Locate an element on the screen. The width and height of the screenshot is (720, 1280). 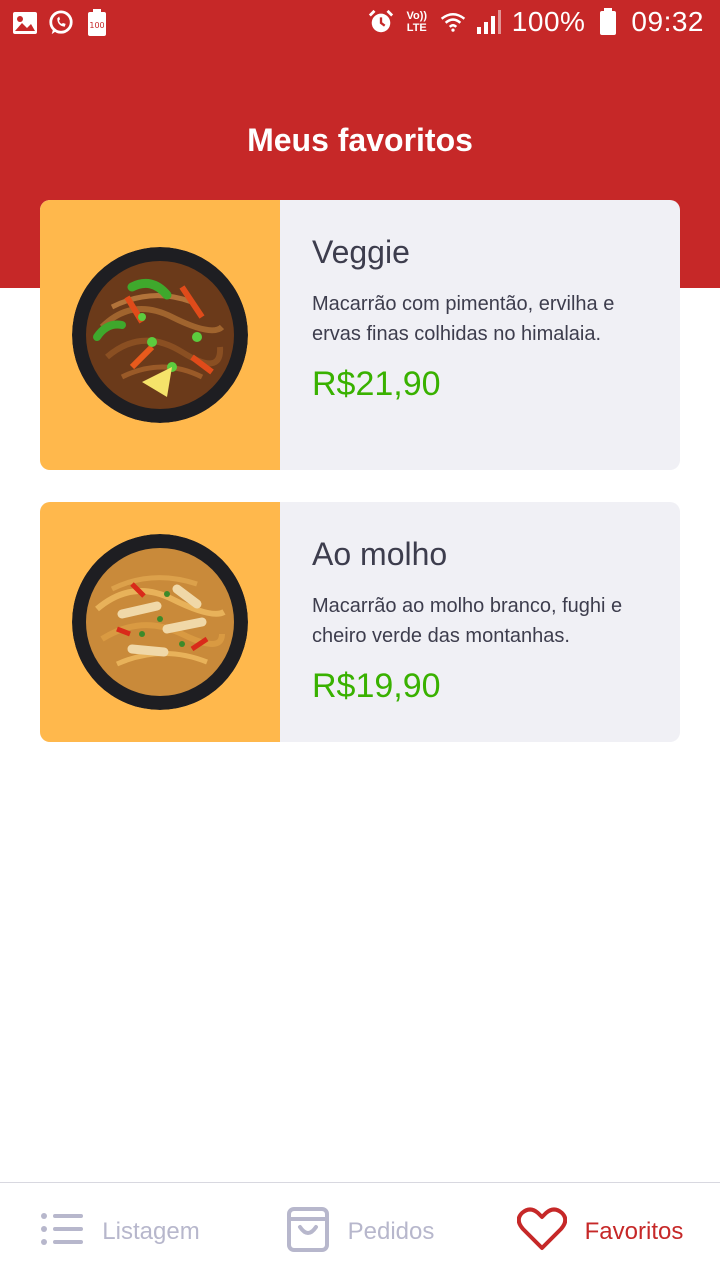
volte-label: Vo)) is located at coordinates (417, 16).